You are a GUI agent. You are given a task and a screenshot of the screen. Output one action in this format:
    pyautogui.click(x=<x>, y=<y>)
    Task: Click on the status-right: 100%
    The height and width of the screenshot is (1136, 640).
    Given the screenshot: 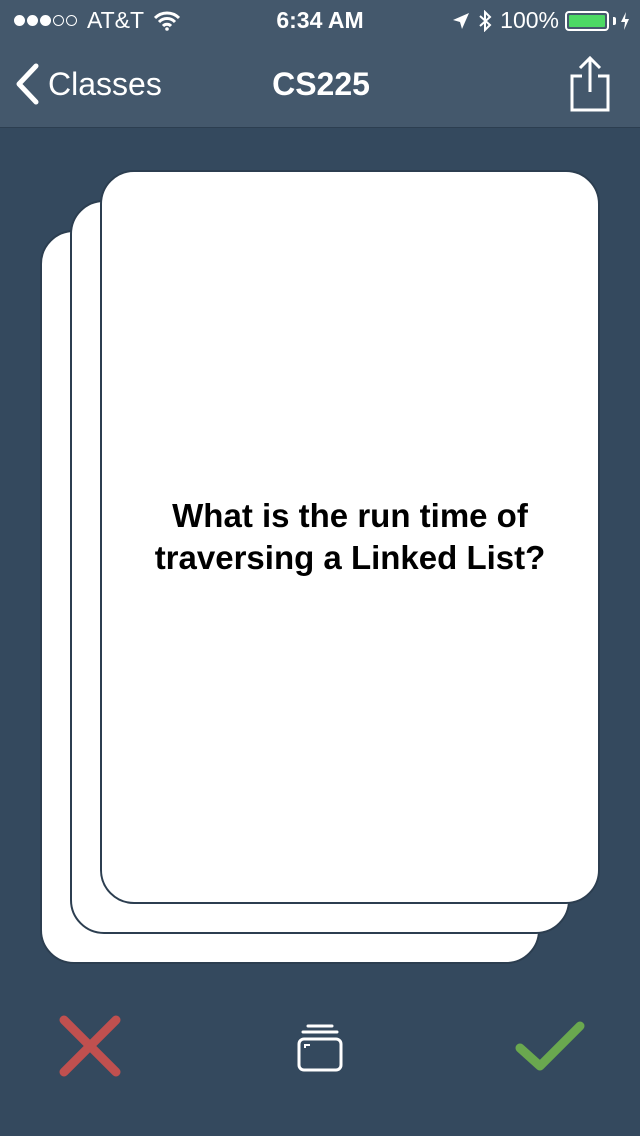 What is the action you would take?
    pyautogui.click(x=541, y=20)
    